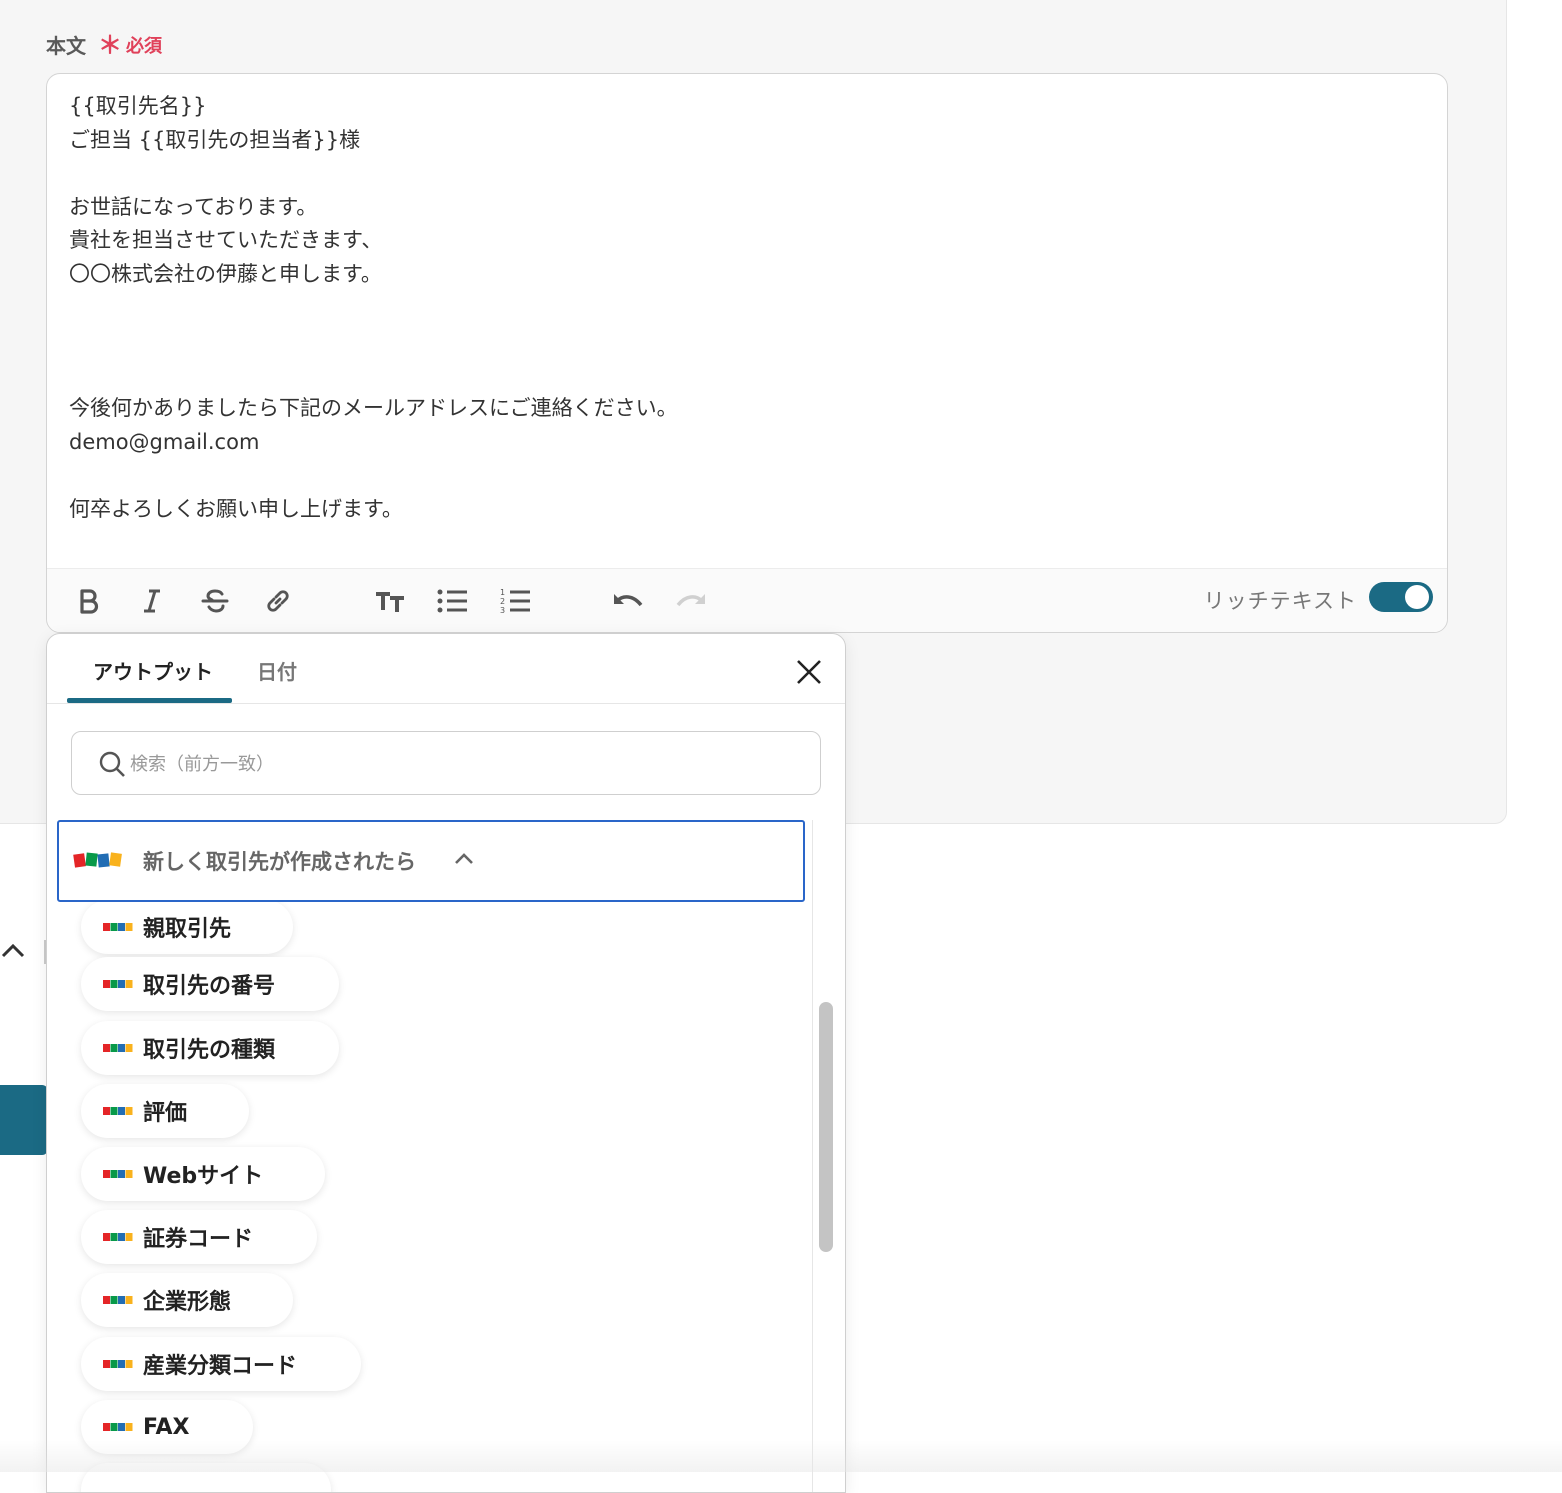 The width and height of the screenshot is (1562, 1493). What do you see at coordinates (277, 670) in the screenshot?
I see `tab-date: 日付` at bounding box center [277, 670].